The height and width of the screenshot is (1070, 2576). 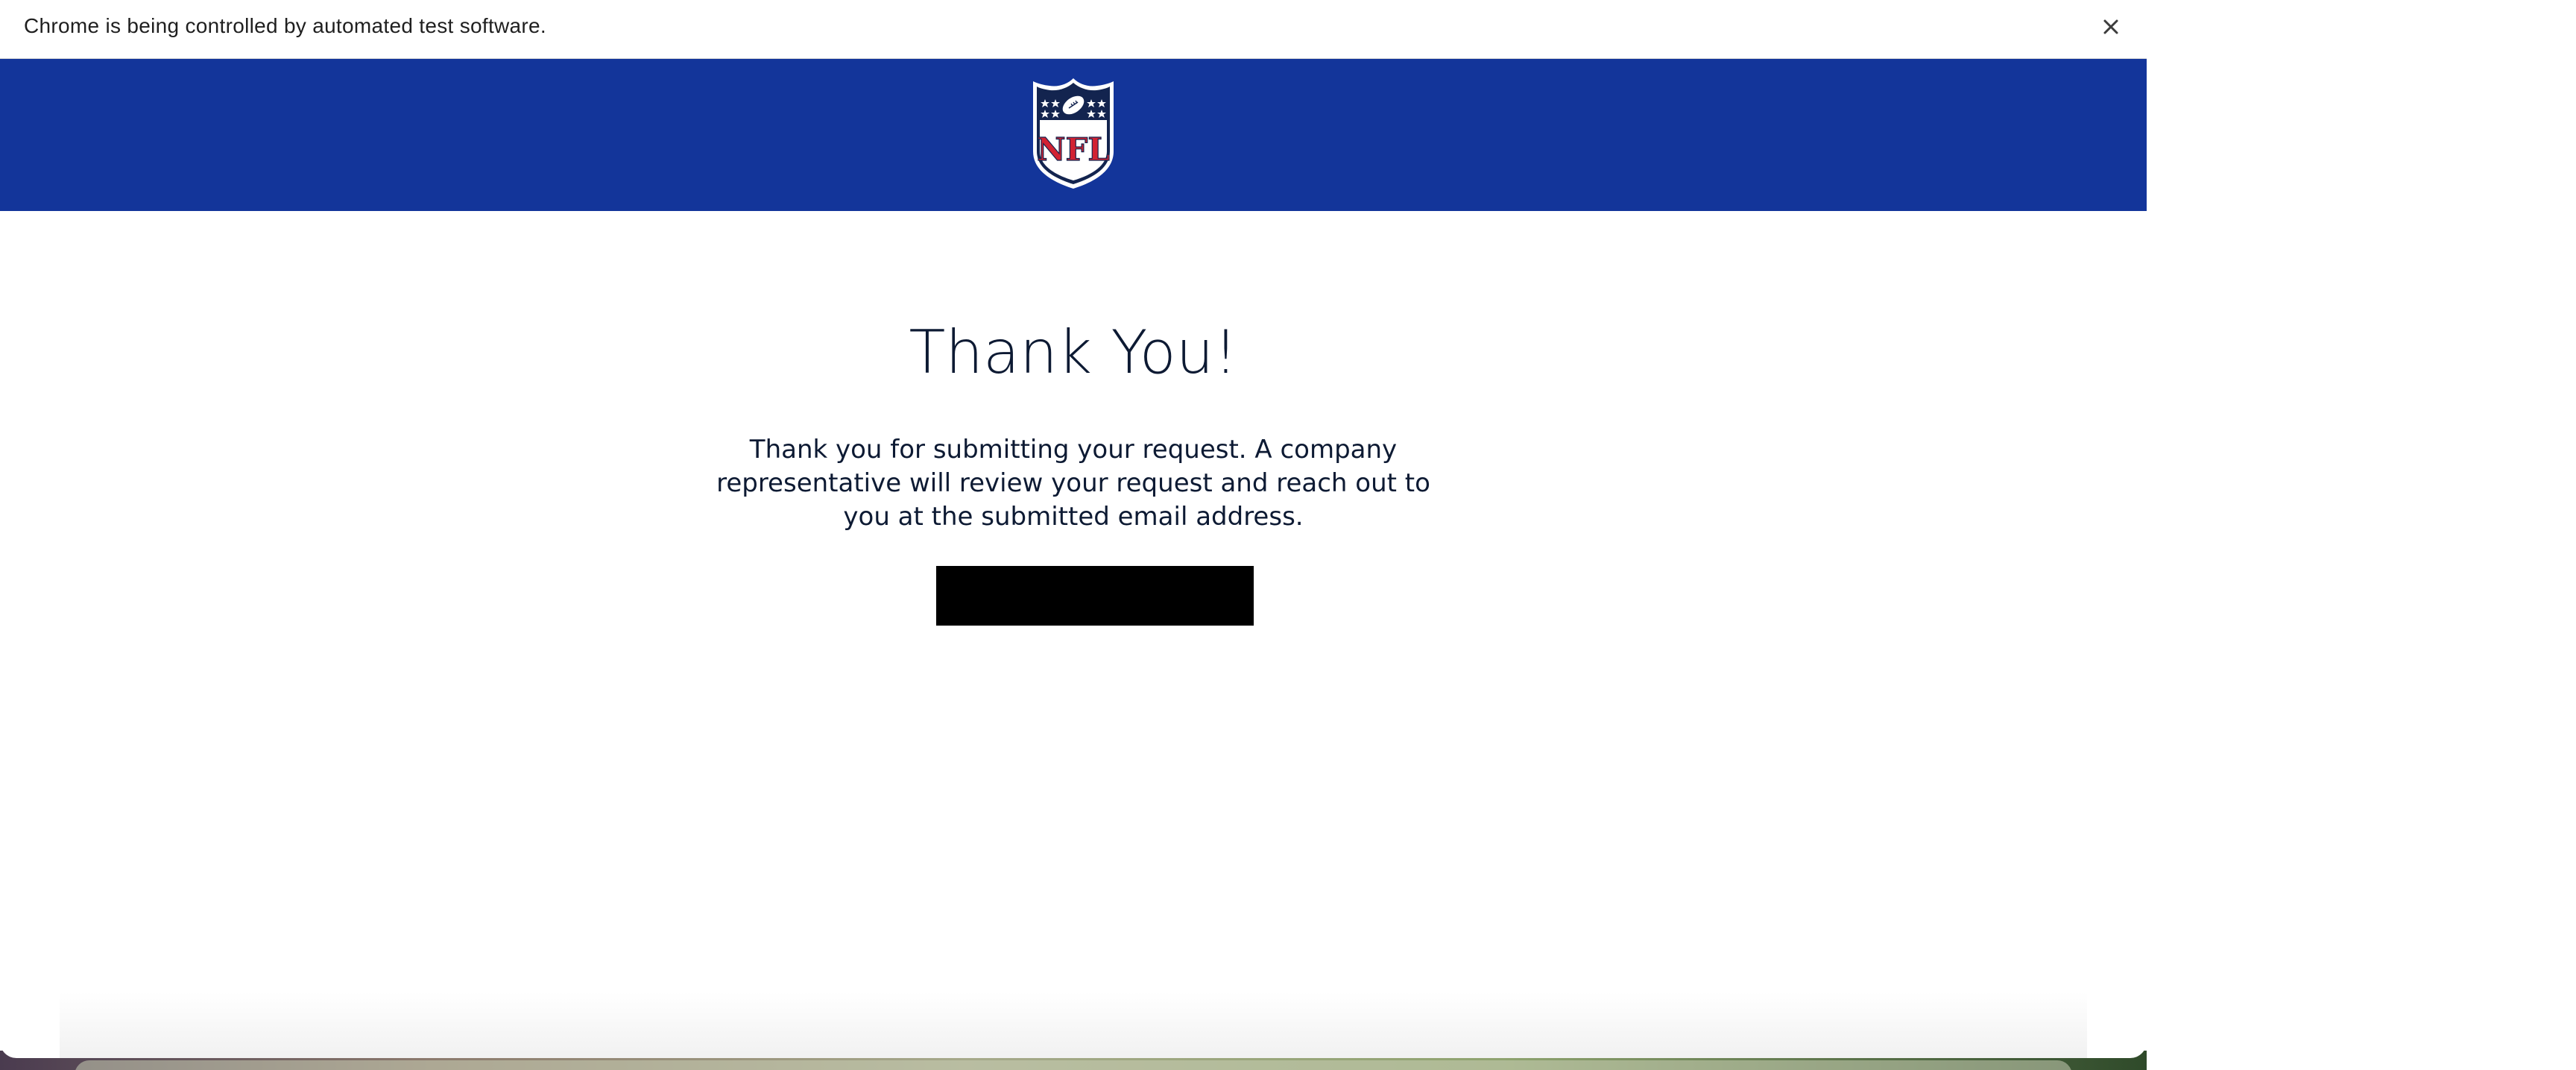 I want to click on nfl-shield-logo: NFL, so click(x=1073, y=134).